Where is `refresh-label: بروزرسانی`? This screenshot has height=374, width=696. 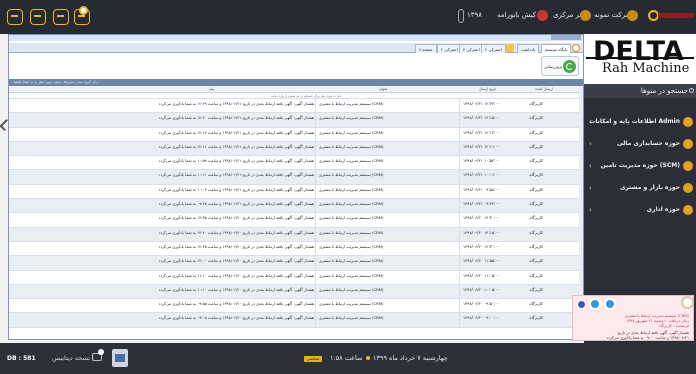
refresh-label: بروزرسانی is located at coordinates (553, 66).